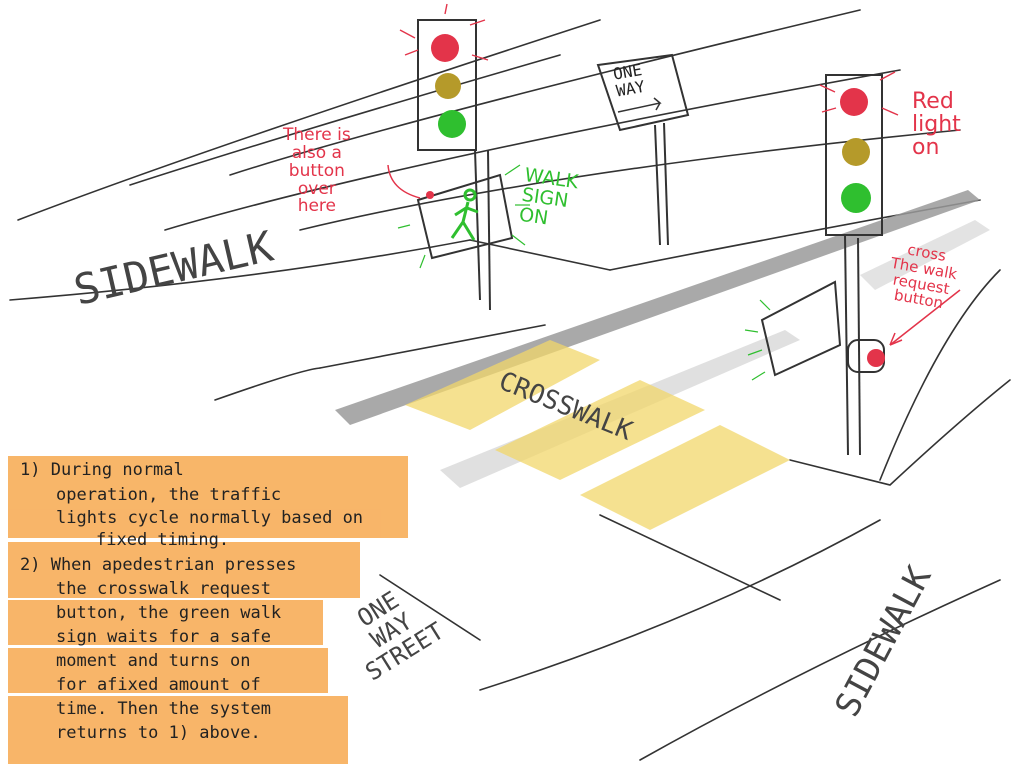  Describe the element at coordinates (163, 637) in the screenshot. I see `note-line: sign waits for a safe` at that location.